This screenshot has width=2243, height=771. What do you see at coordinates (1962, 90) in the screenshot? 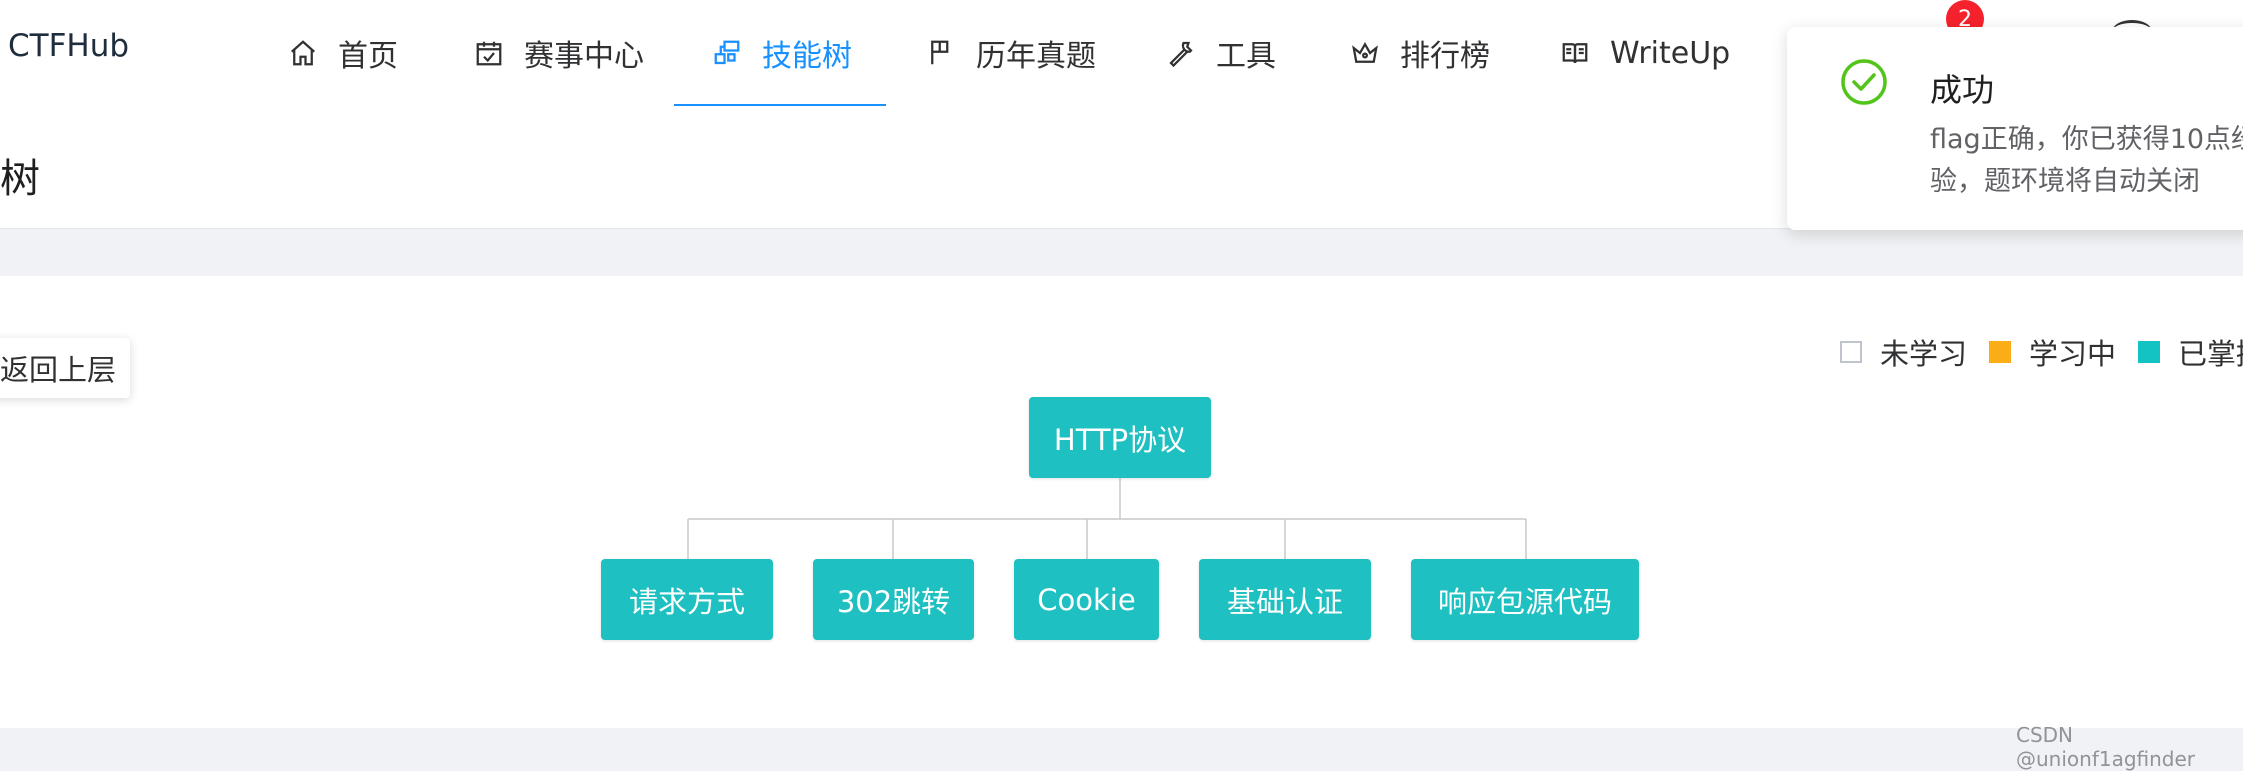
I see `notification-title: 成功` at bounding box center [1962, 90].